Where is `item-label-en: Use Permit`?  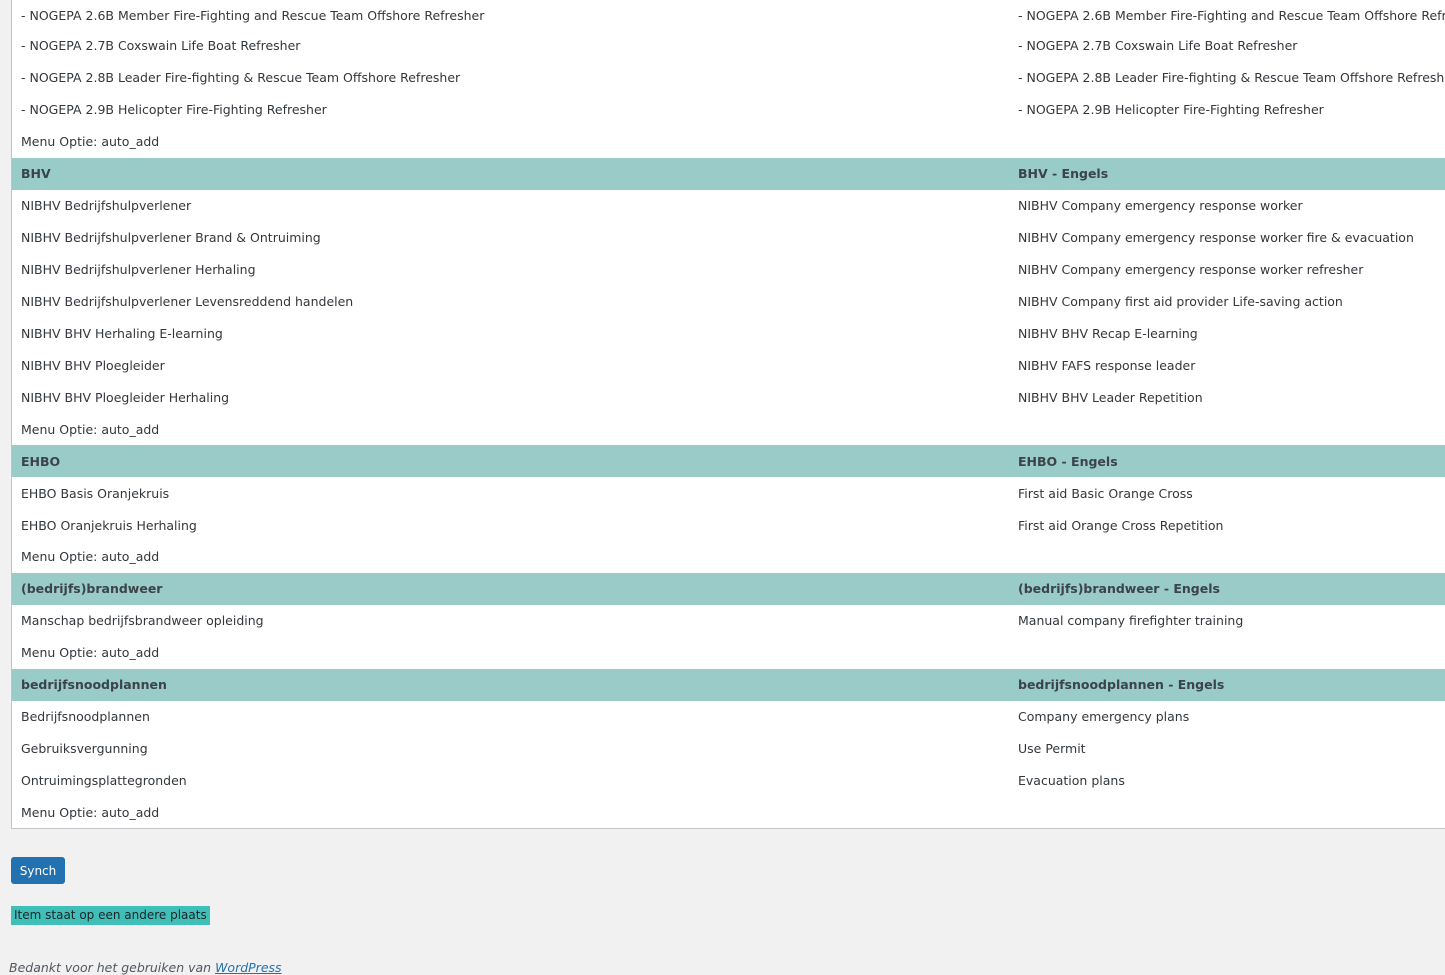
item-label-en: Use Permit is located at coordinates (1052, 749).